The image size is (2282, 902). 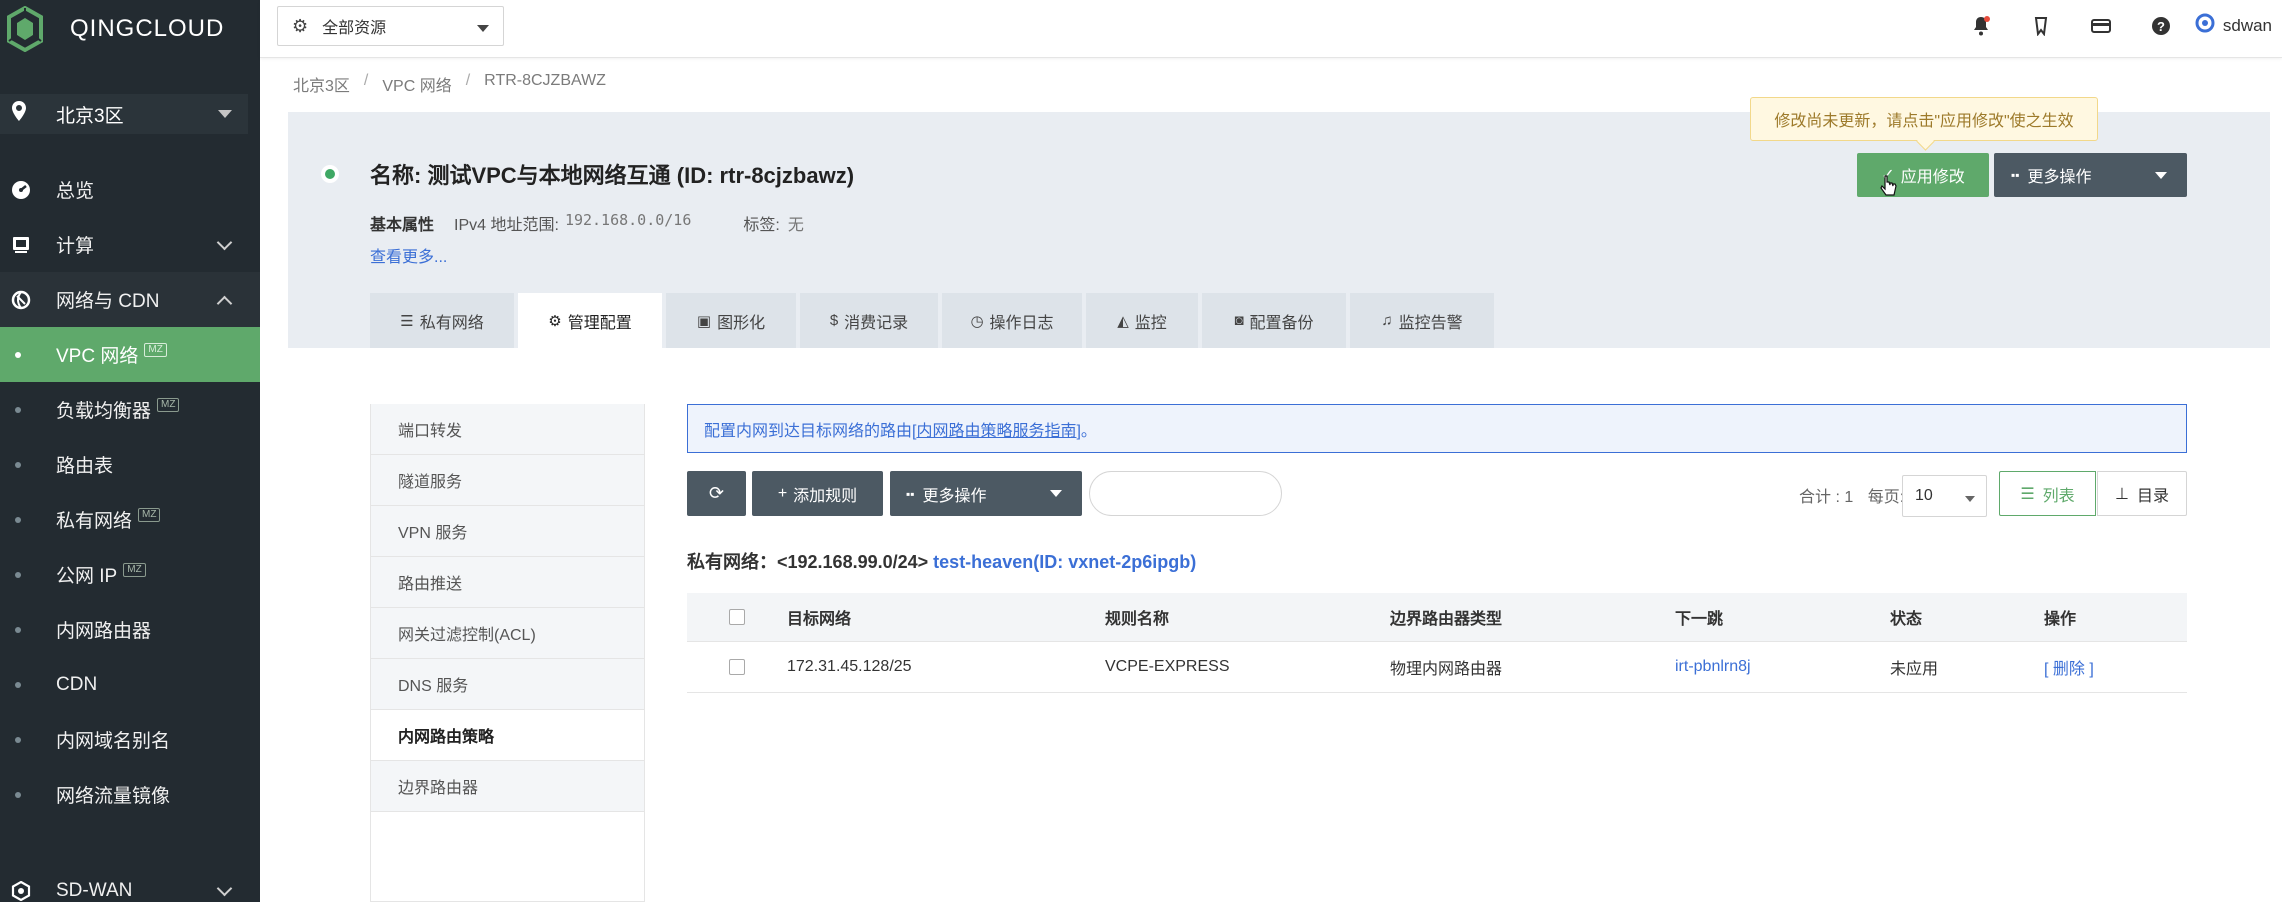 I want to click on grid-icon: ▪▪, so click(x=2015, y=175).